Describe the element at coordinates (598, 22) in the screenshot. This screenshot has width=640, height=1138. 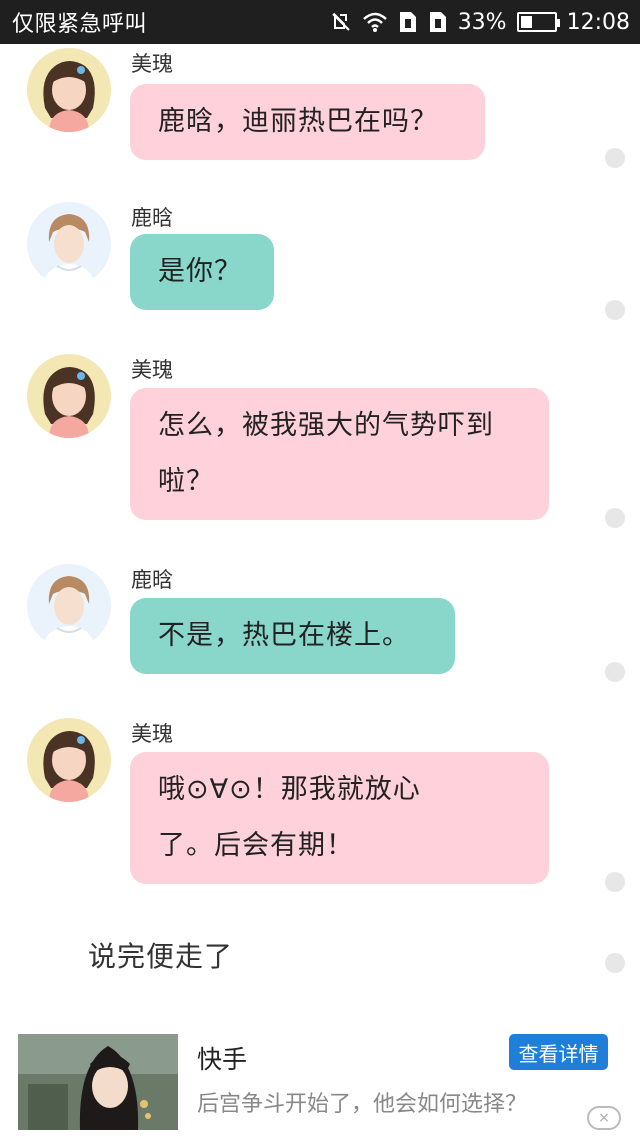
I see `clock: 12:08` at that location.